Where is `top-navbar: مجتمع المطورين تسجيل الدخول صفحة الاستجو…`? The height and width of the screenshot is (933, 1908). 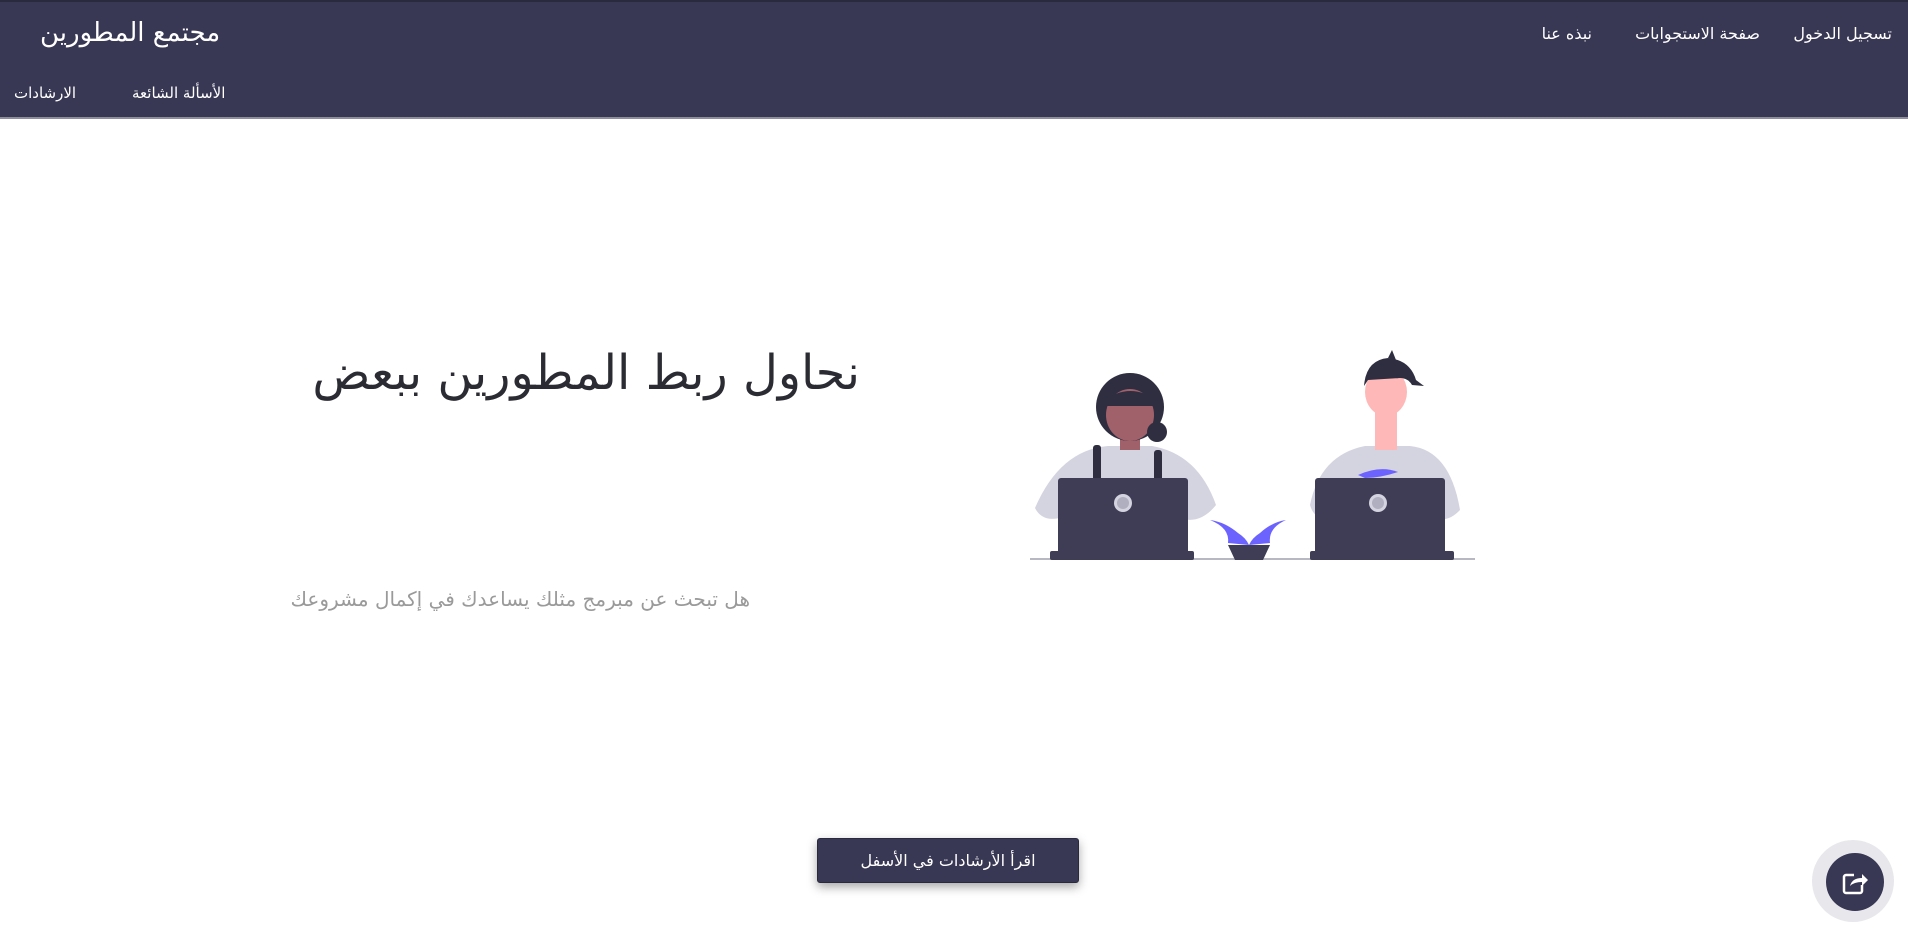
top-navbar: مجتمع المطورين تسجيل الدخول صفحة الاستجو… is located at coordinates (954, 59).